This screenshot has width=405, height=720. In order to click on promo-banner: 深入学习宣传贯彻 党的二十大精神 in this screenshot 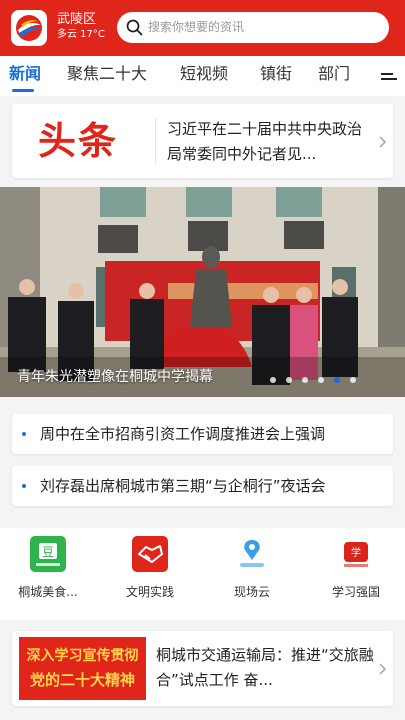, I will do `click(82, 668)`.